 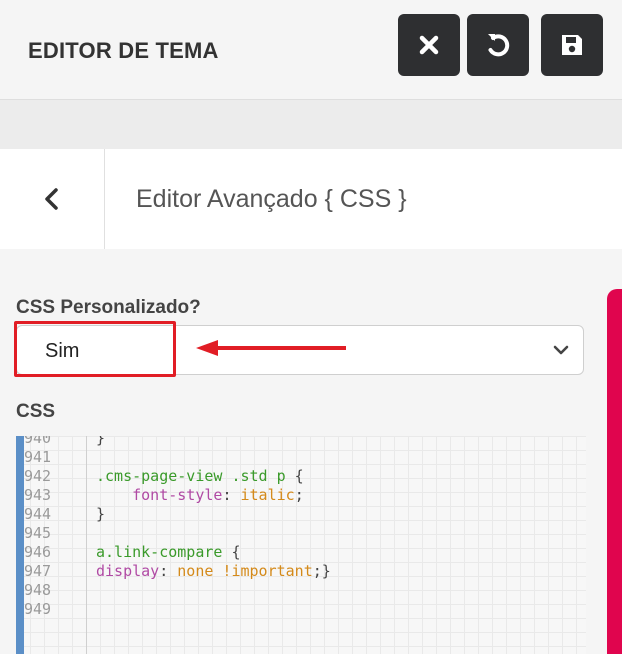 I want to click on code-token: a.link-compare, so click(x=159, y=552).